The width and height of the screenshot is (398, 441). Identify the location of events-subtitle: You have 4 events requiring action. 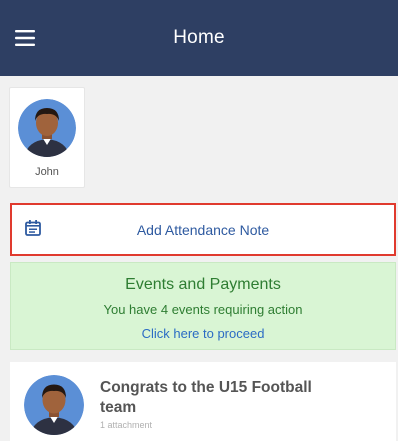
(203, 309).